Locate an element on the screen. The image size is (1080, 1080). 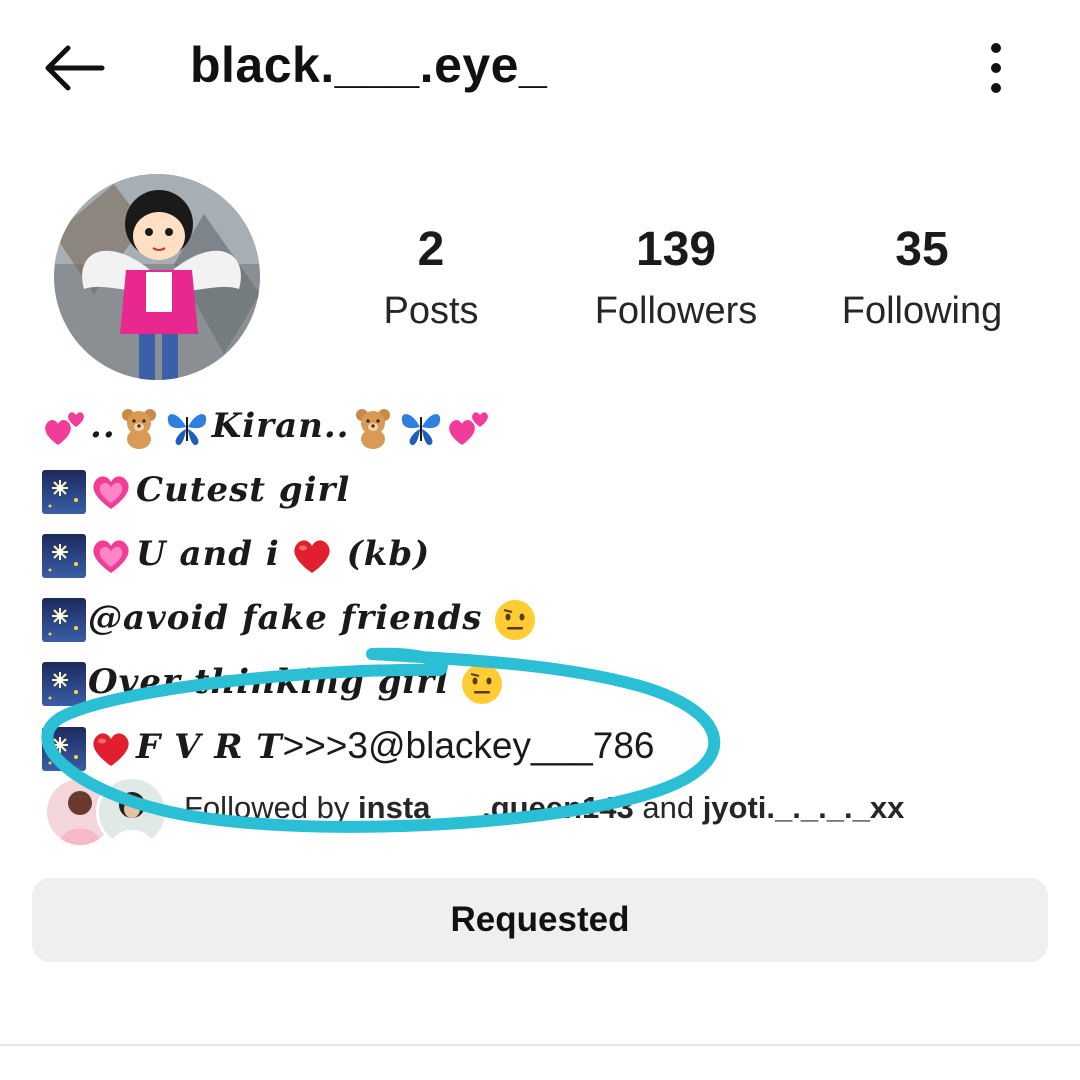
bio-line-3-text: U and i is located at coordinates (208, 554).